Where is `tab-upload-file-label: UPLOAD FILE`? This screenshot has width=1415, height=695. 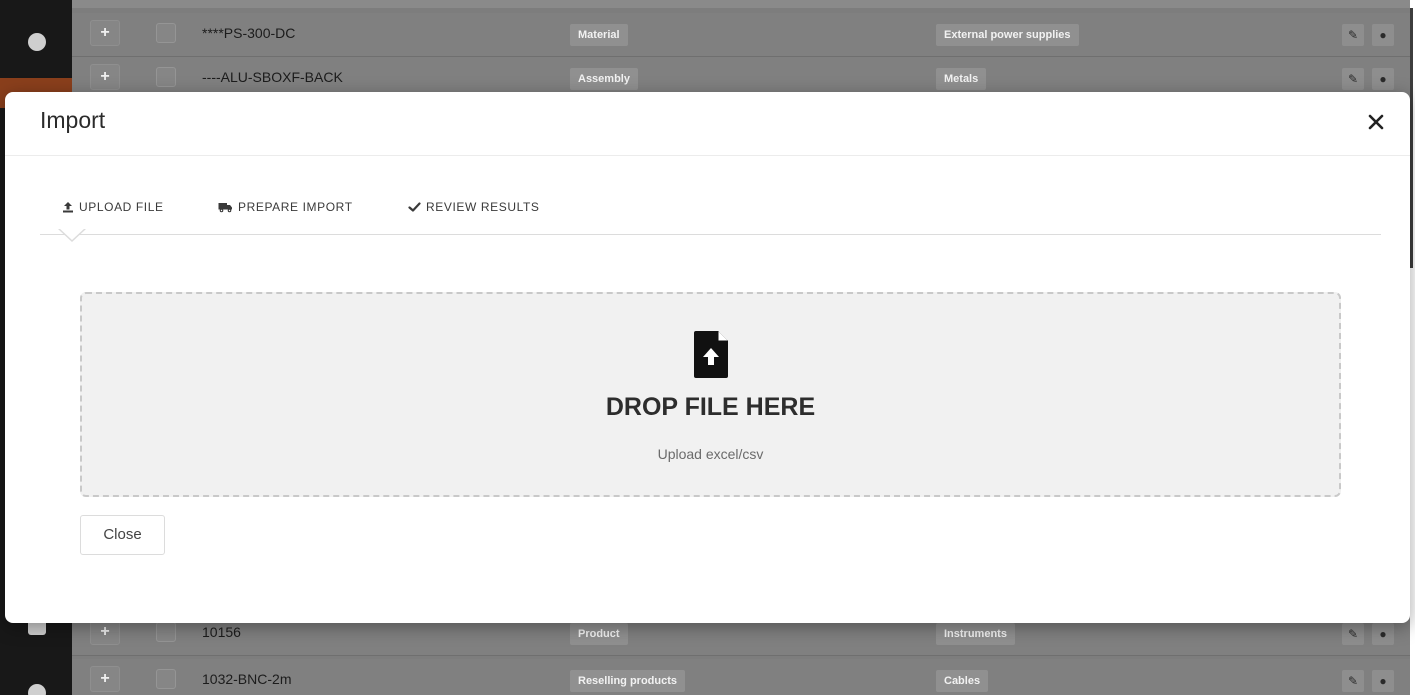
tab-upload-file-label: UPLOAD FILE is located at coordinates (121, 207).